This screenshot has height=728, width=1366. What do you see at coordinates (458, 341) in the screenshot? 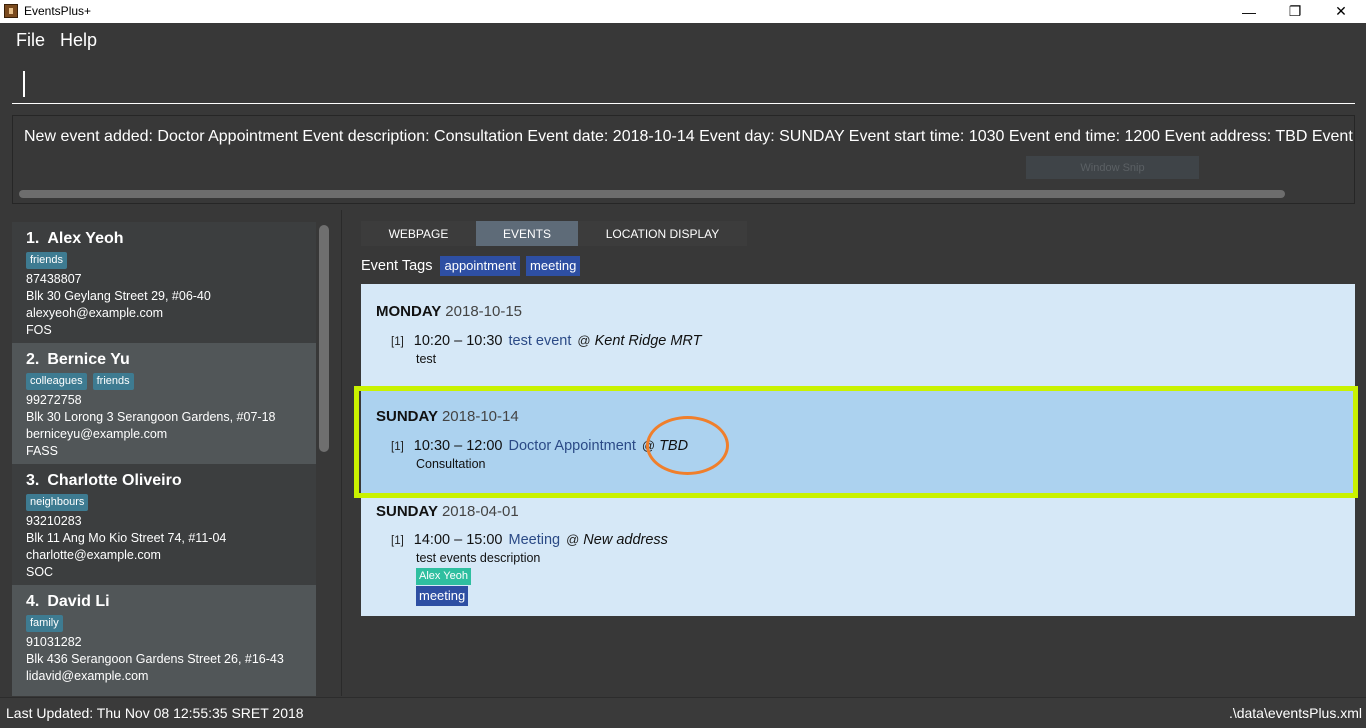
I see `event-time: 10:20 – 10:30` at bounding box center [458, 341].